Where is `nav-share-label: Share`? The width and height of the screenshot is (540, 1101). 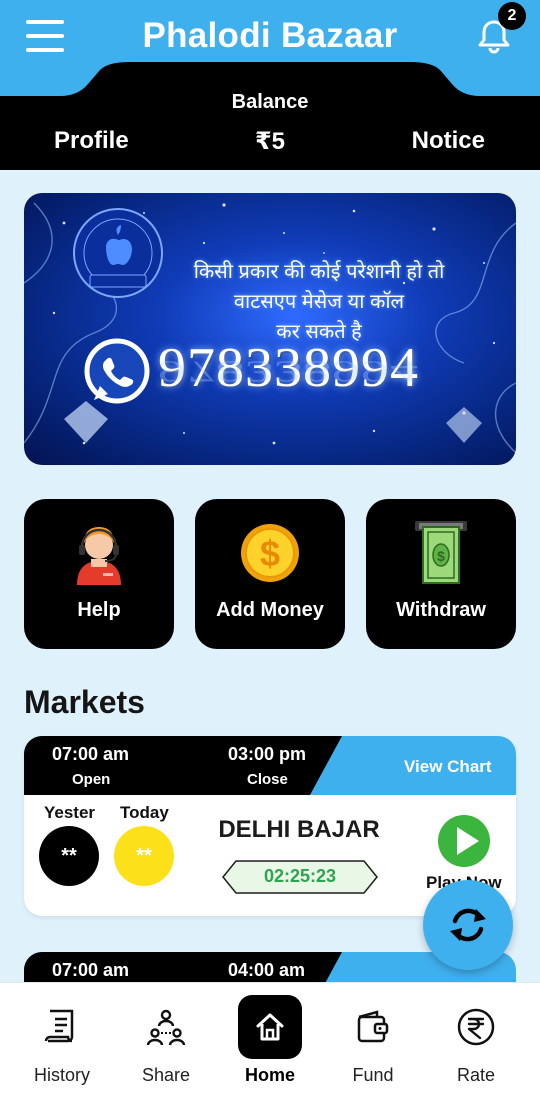
nav-share-label: Share is located at coordinates (166, 1075).